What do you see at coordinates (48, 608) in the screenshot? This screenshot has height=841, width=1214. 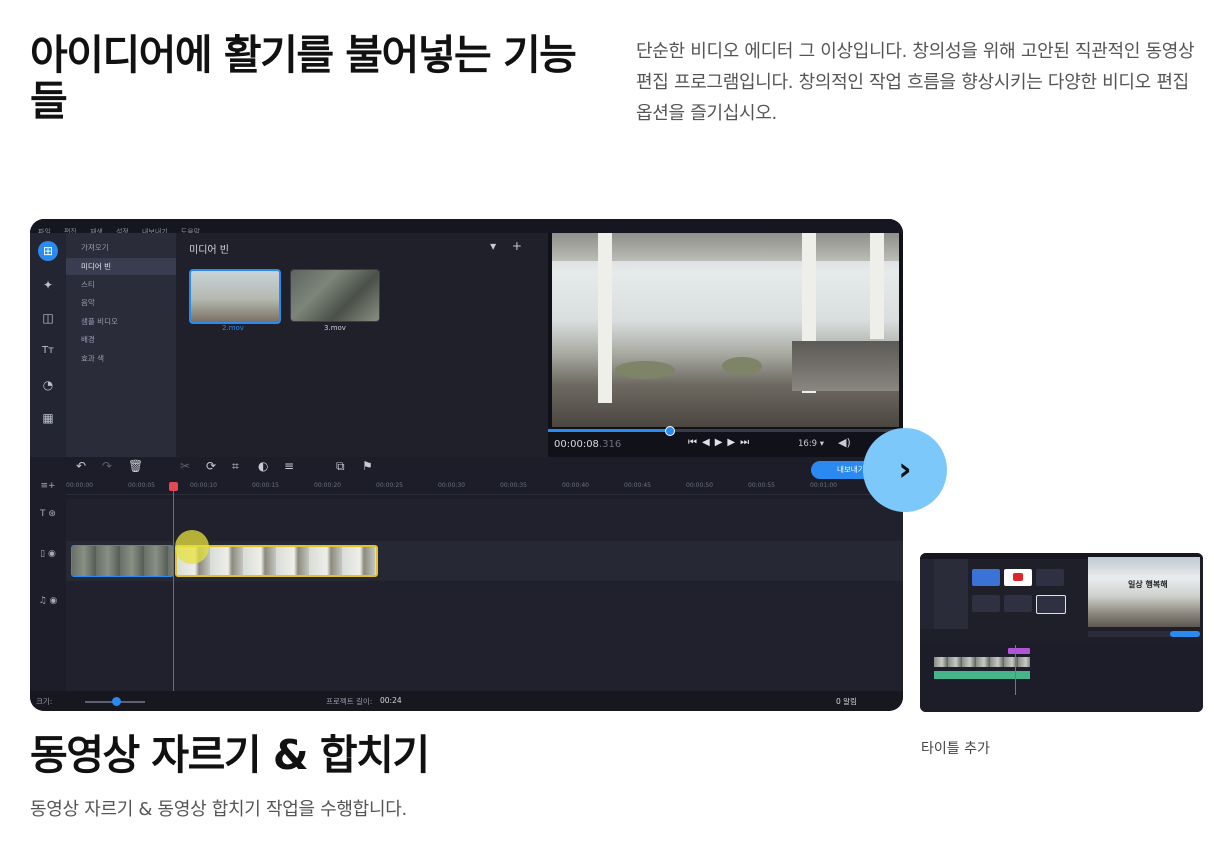 I see `audio-track-icon: ♫ ◉` at bounding box center [48, 608].